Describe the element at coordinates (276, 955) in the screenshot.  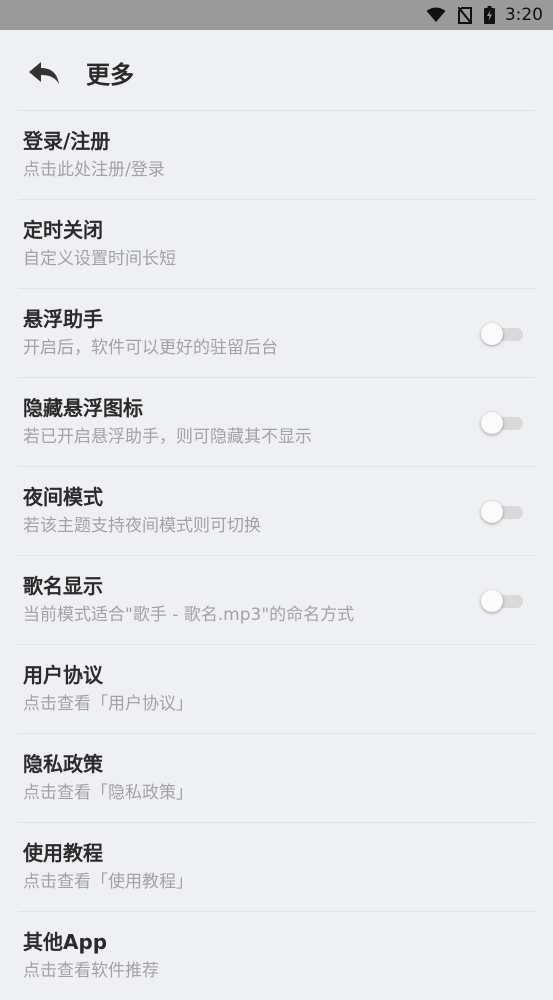
I see `other-apps-item: 其他App 点击查看软件推荐` at that location.